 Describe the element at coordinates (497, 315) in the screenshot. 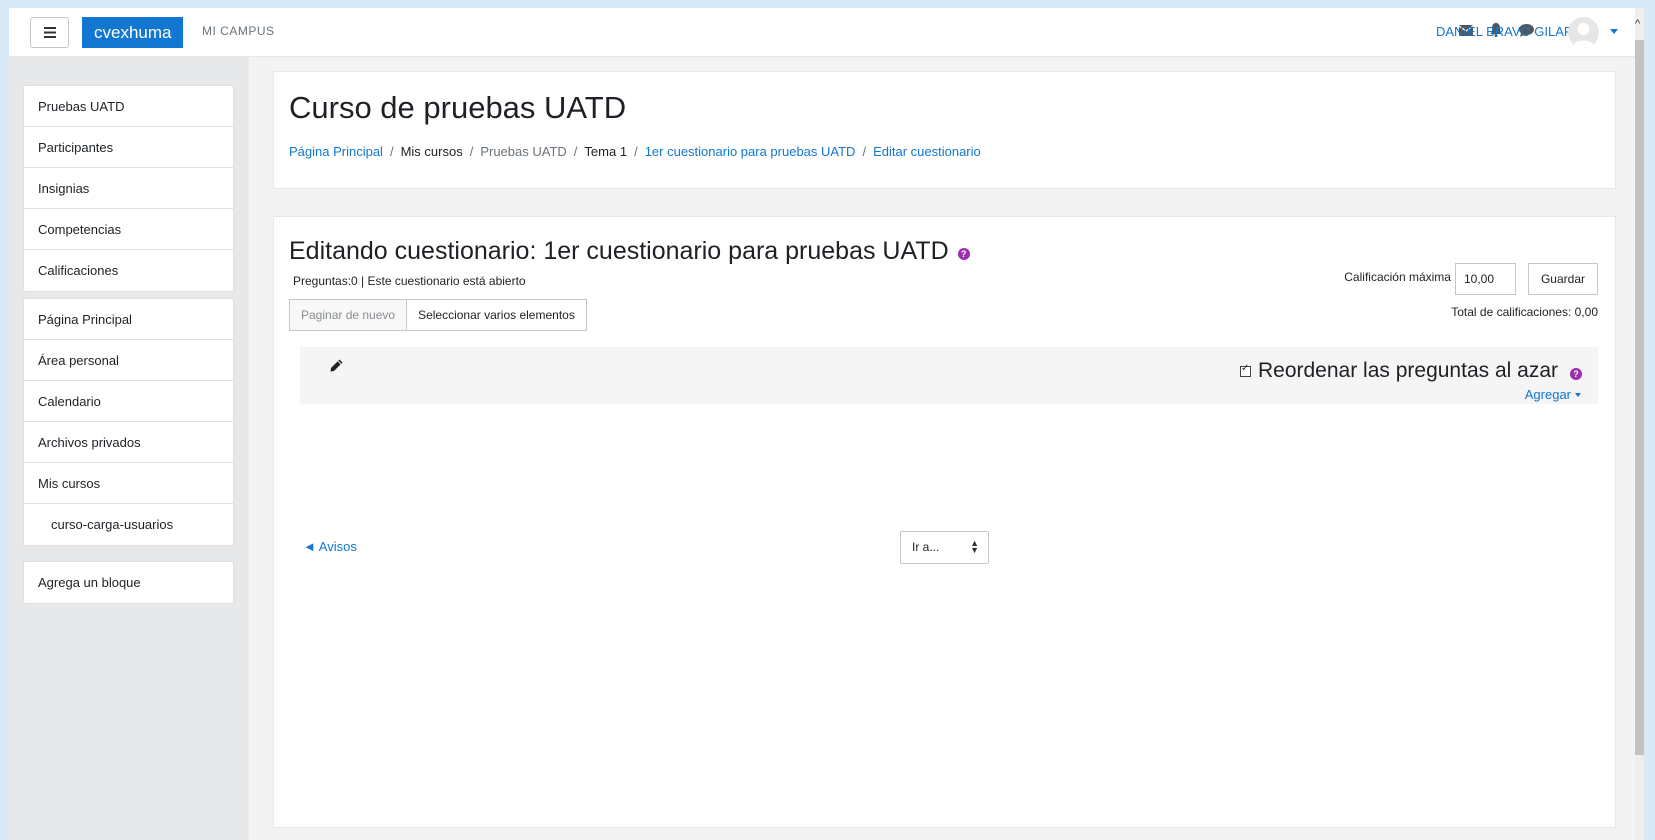

I see `select-multiple-button: Seleccionar varios elementos` at that location.